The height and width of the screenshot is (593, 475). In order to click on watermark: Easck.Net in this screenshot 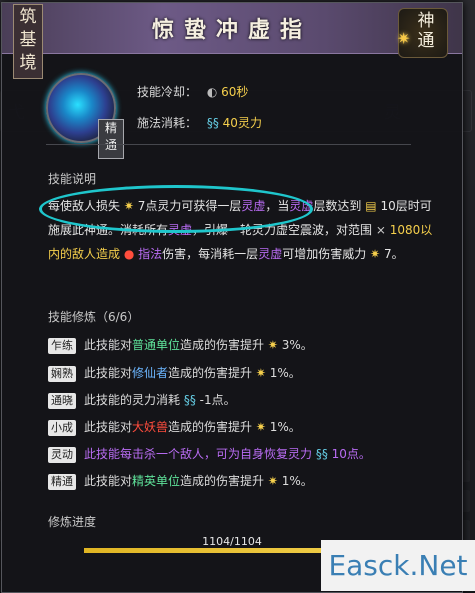, I will do `click(398, 565)`.